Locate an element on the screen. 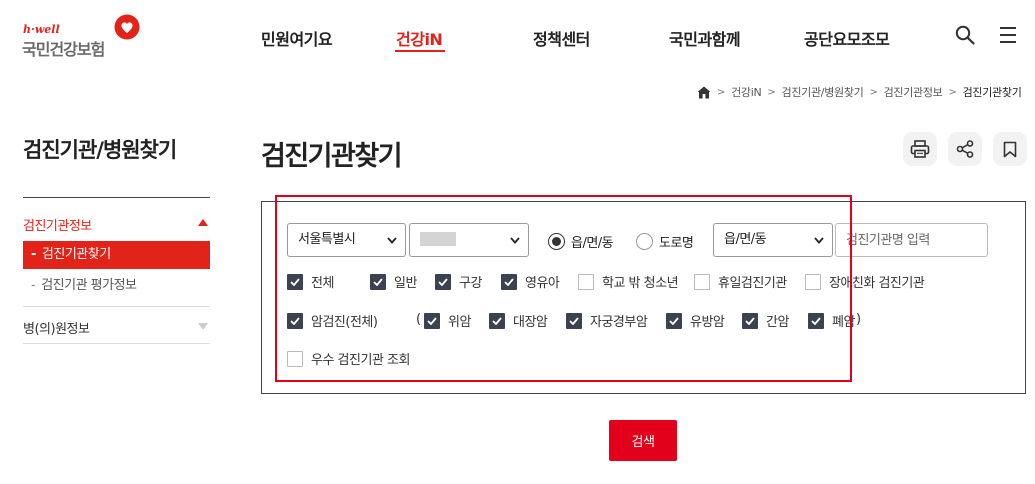 This screenshot has height=484, width=1035. region-select: 서울특별시 is located at coordinates (346, 240).